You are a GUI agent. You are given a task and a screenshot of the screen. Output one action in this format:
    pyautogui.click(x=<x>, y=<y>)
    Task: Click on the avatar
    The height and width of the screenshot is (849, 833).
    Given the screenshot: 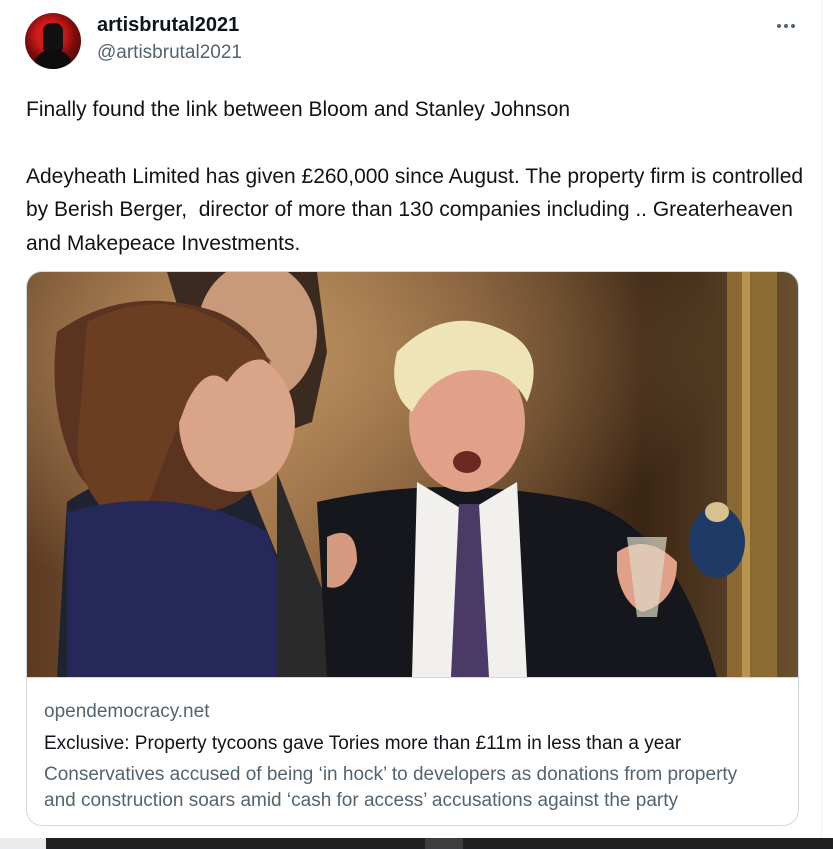 What is the action you would take?
    pyautogui.click(x=53, y=41)
    